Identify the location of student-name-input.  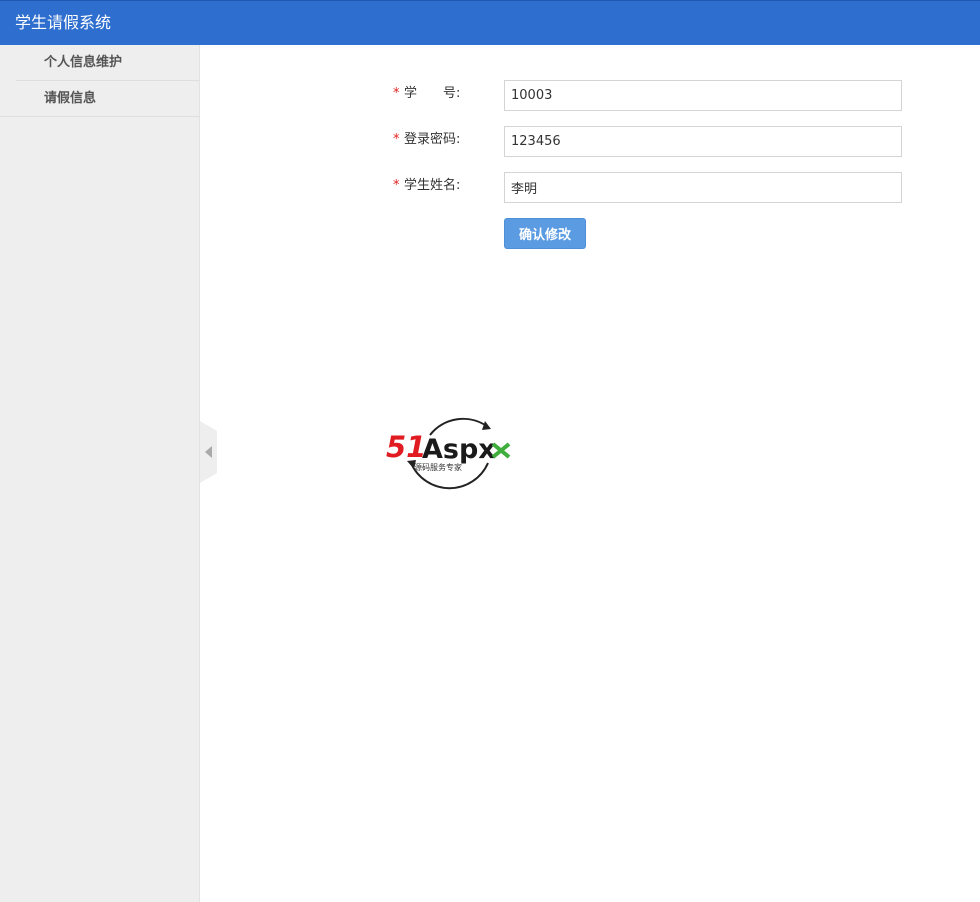
(703, 187).